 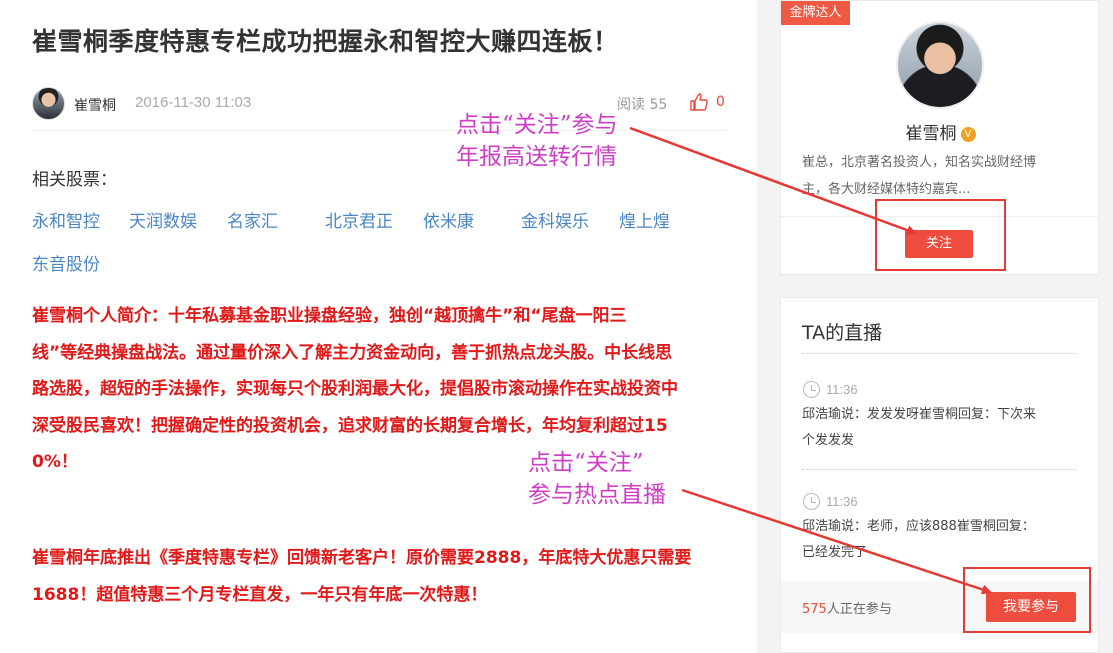 What do you see at coordinates (586, 463) in the screenshot?
I see `annotation-line: 点击“关注”` at bounding box center [586, 463].